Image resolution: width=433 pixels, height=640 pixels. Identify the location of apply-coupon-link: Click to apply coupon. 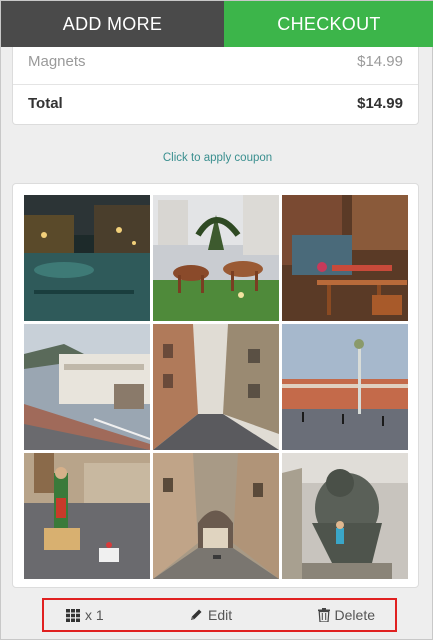
(217, 158).